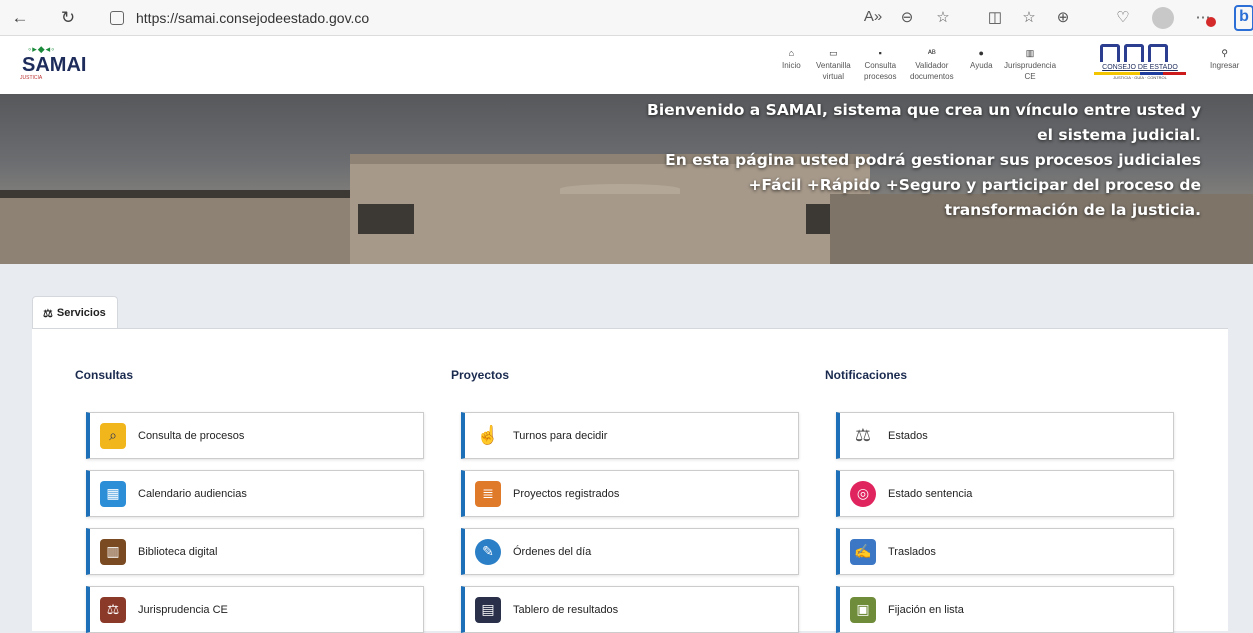 The width and height of the screenshot is (1253, 633). I want to click on nav-label: Consulta, so click(880, 65).